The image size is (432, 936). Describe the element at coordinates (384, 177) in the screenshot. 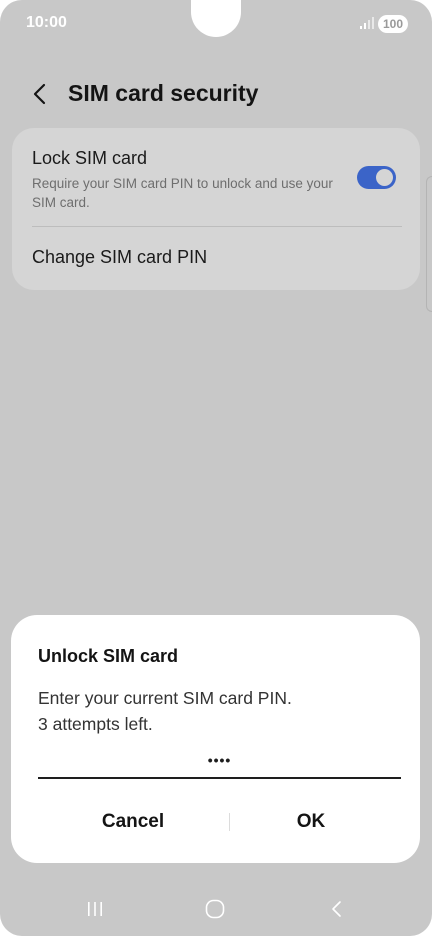

I see `toggle-knob` at that location.